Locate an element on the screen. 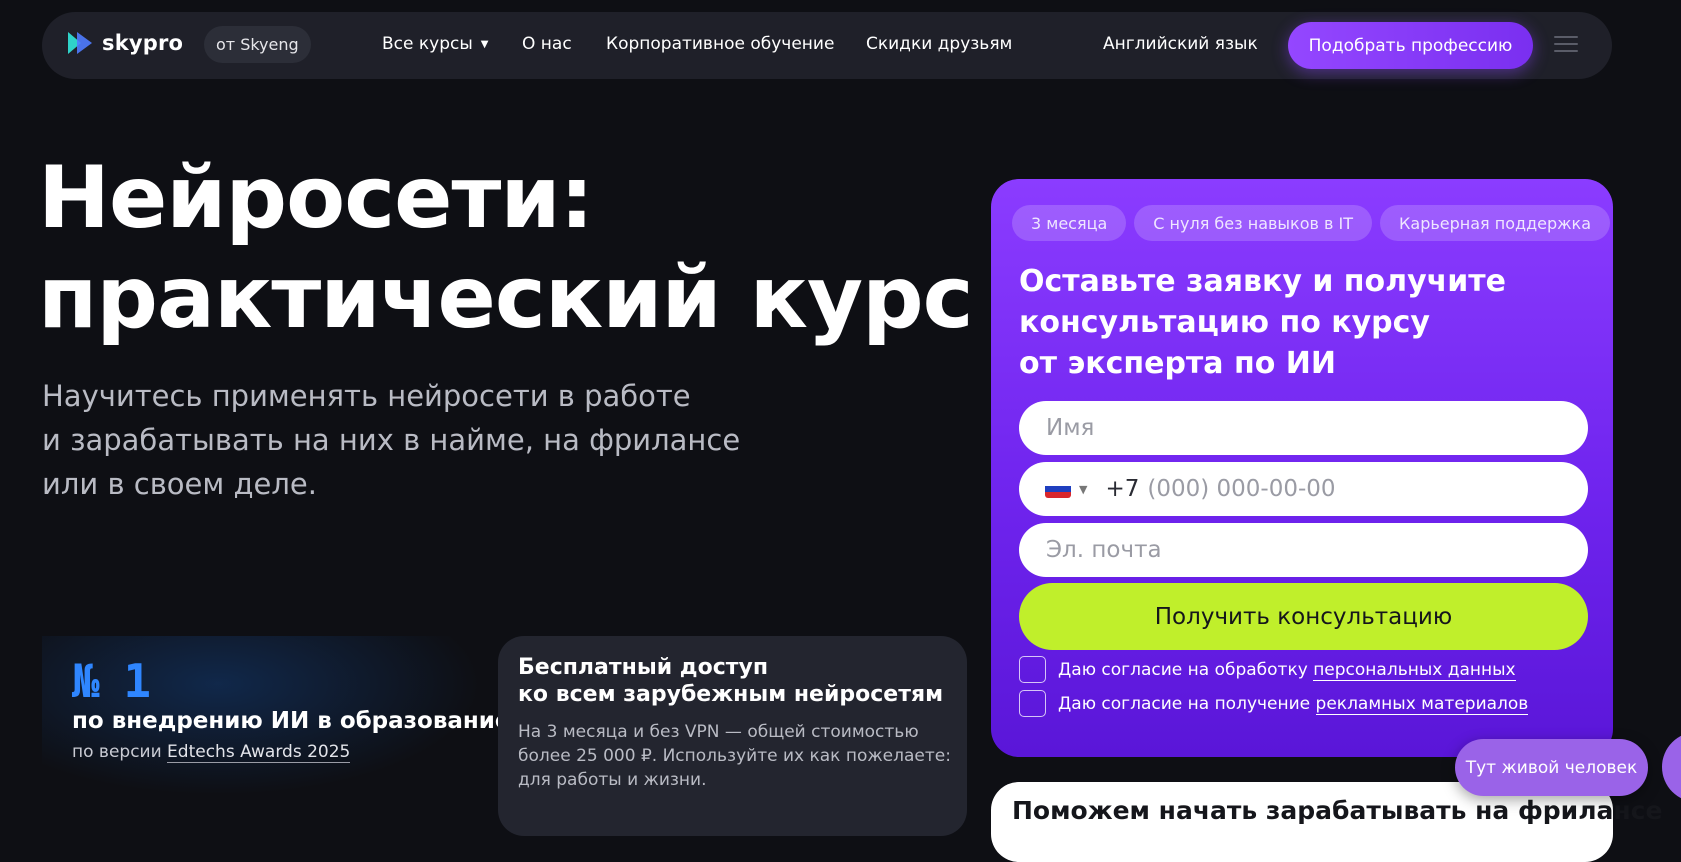  chat-icon is located at coordinates (1671, 767).